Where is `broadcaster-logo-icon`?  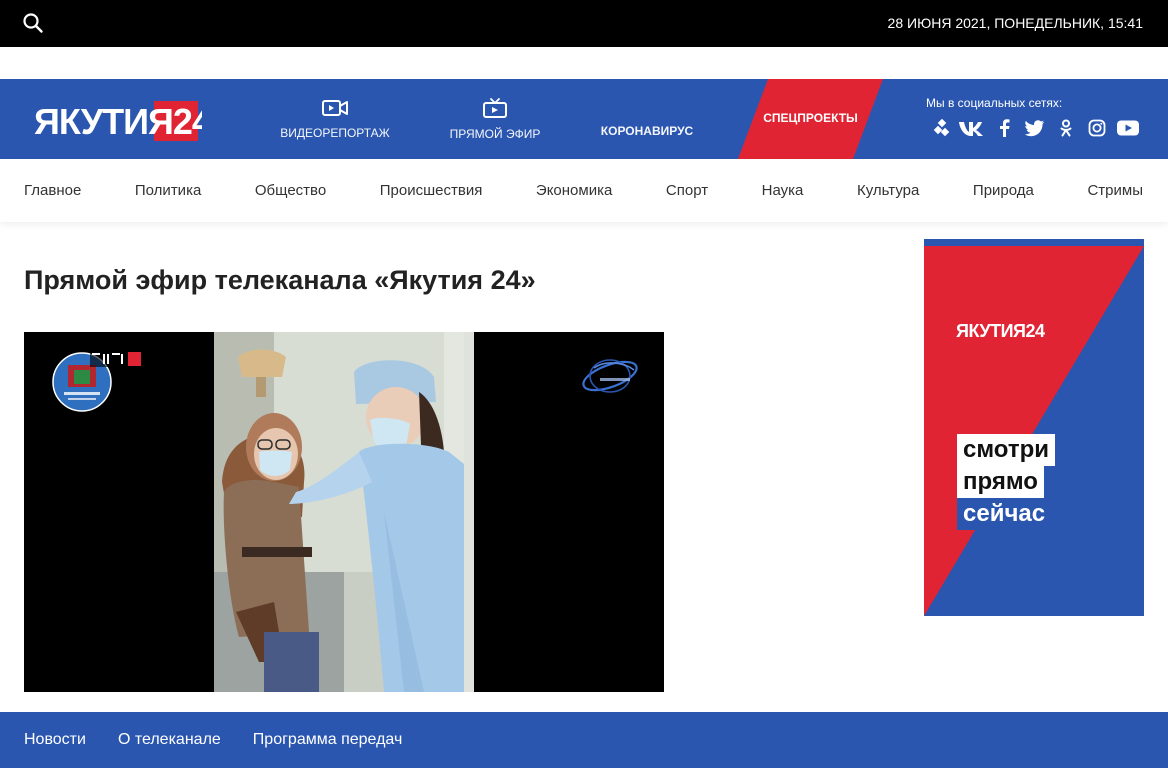 broadcaster-logo-icon is located at coordinates (610, 376).